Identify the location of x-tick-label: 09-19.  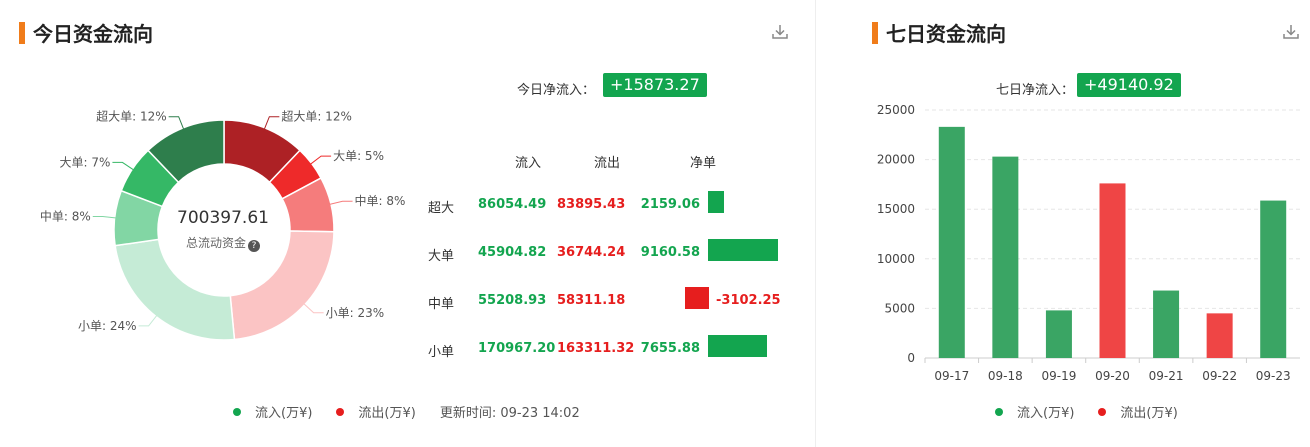
(1058, 376).